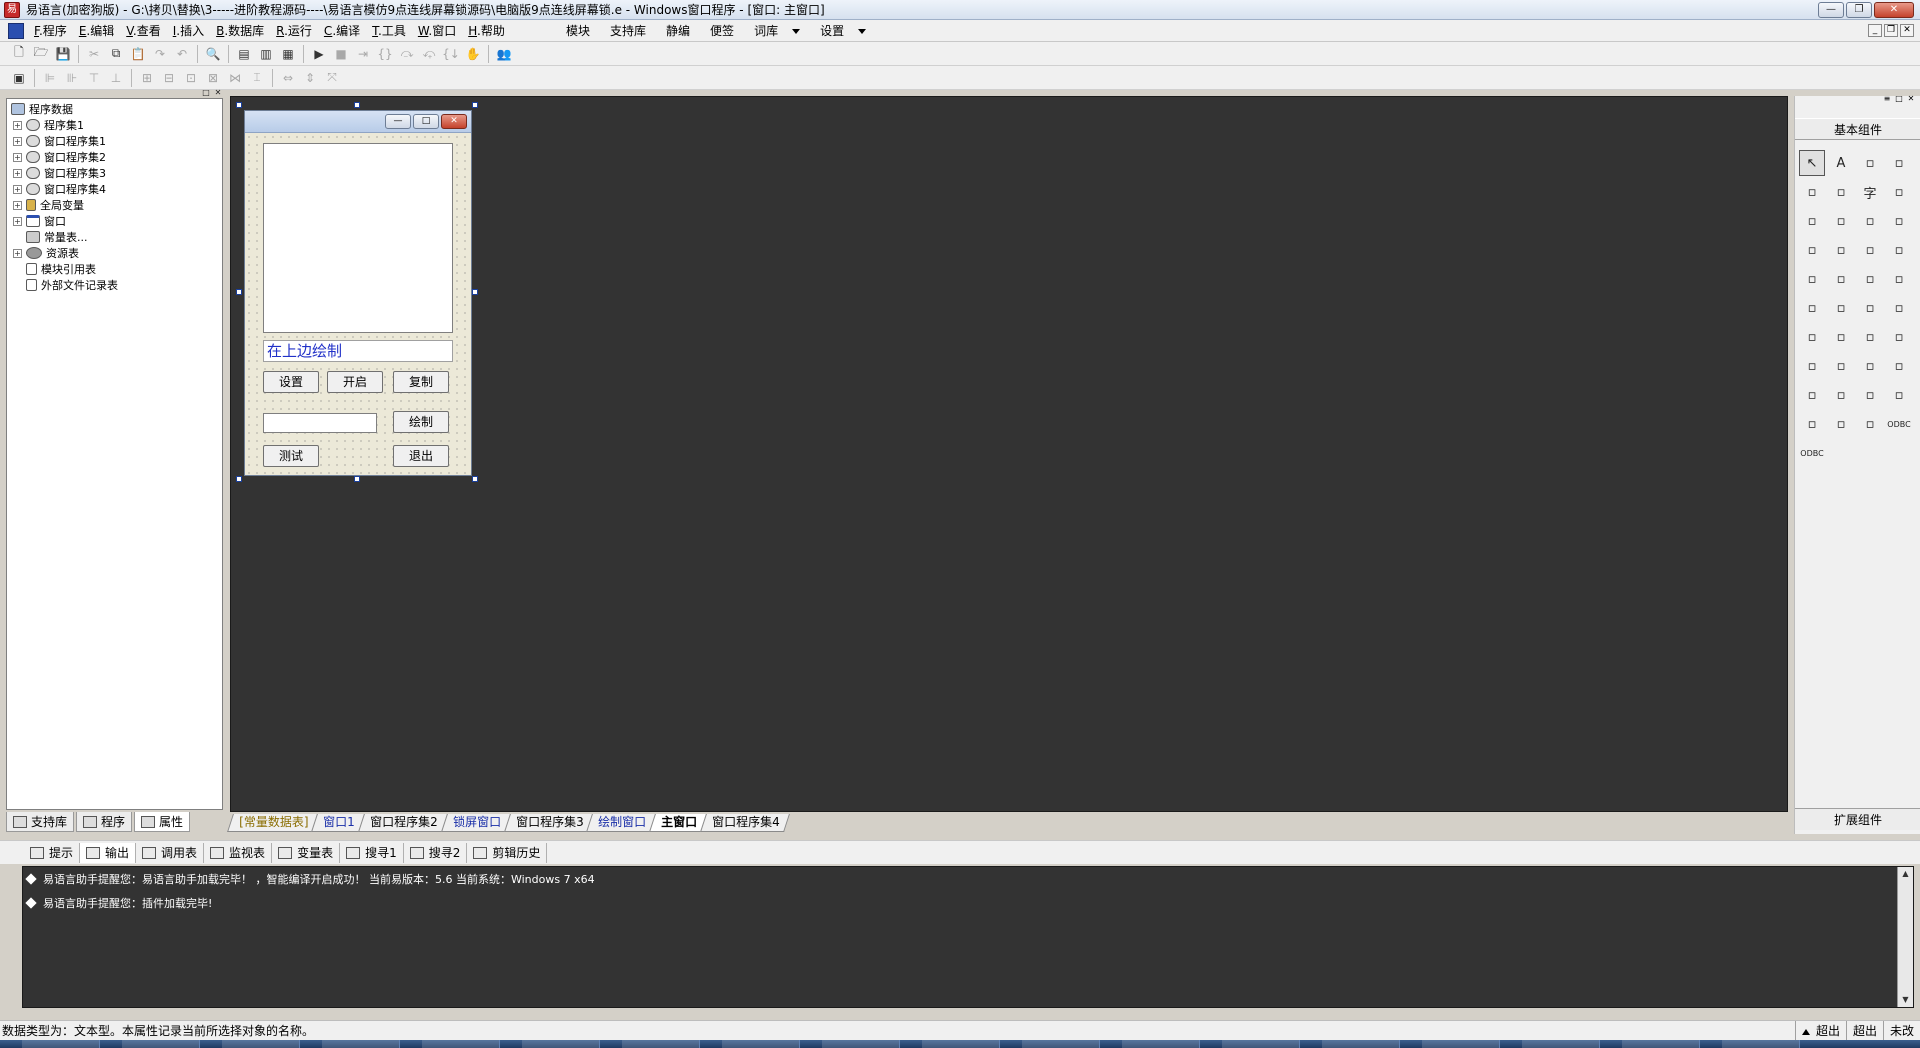 The width and height of the screenshot is (1920, 1048). I want to click on output-tab: 搜寻2, so click(436, 852).